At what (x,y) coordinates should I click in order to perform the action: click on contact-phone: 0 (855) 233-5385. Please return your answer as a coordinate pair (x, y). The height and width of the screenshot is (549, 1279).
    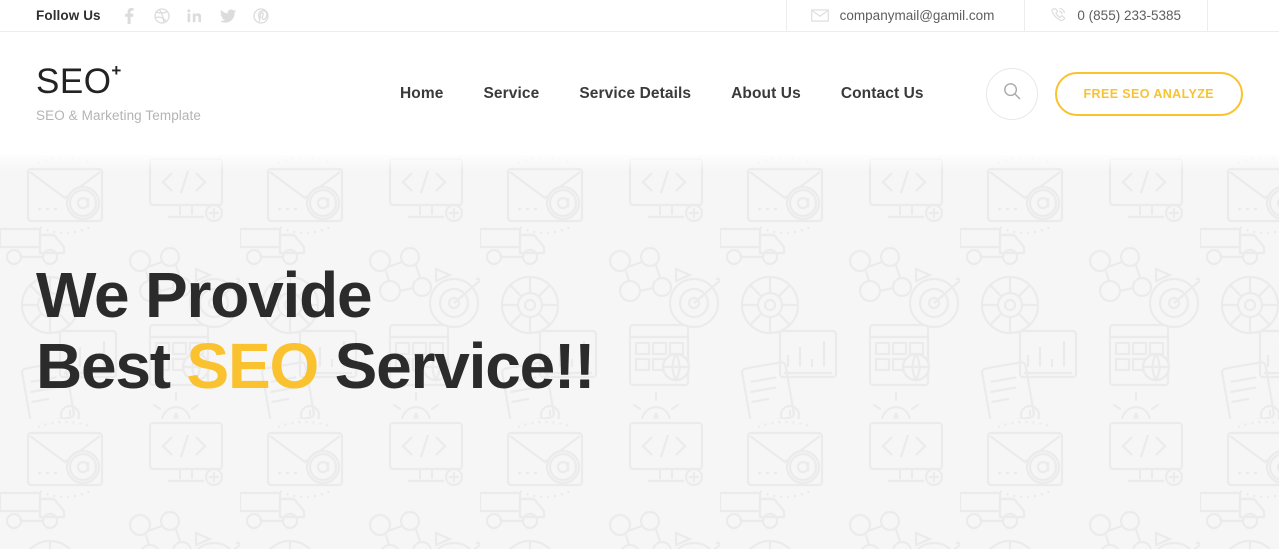
    Looking at the image, I should click on (1115, 16).